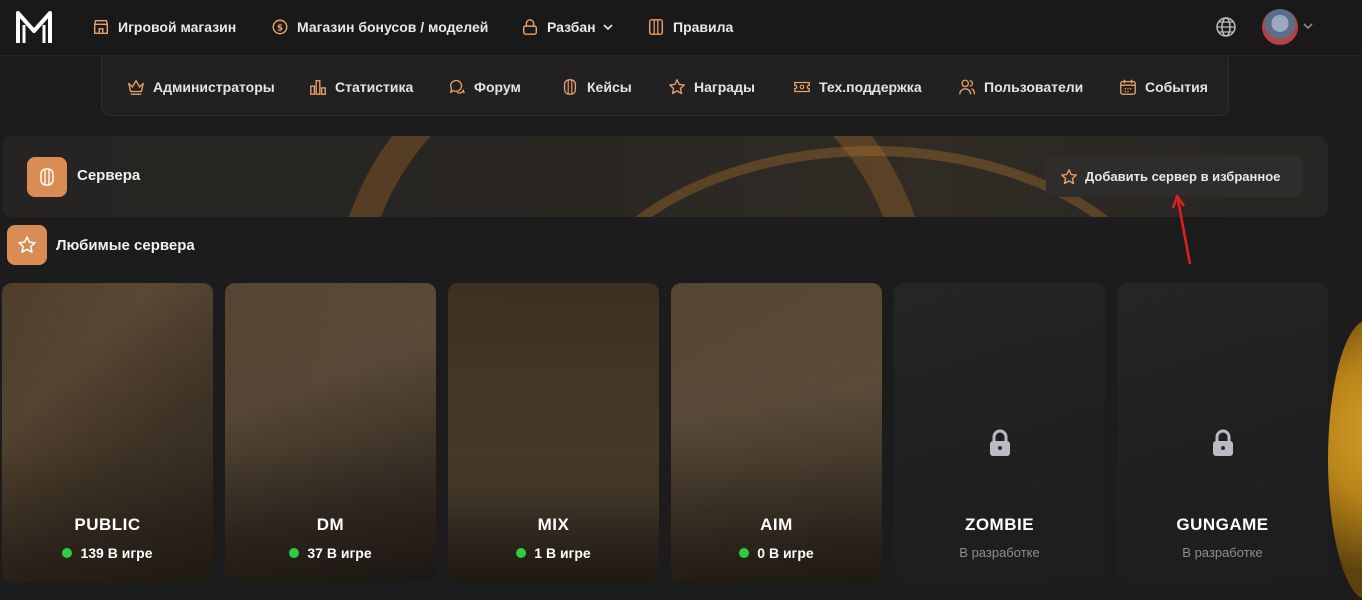 Image resolution: width=1362 pixels, height=600 pixels. I want to click on server-card-aim: AIM 0 В игре, so click(776, 432).